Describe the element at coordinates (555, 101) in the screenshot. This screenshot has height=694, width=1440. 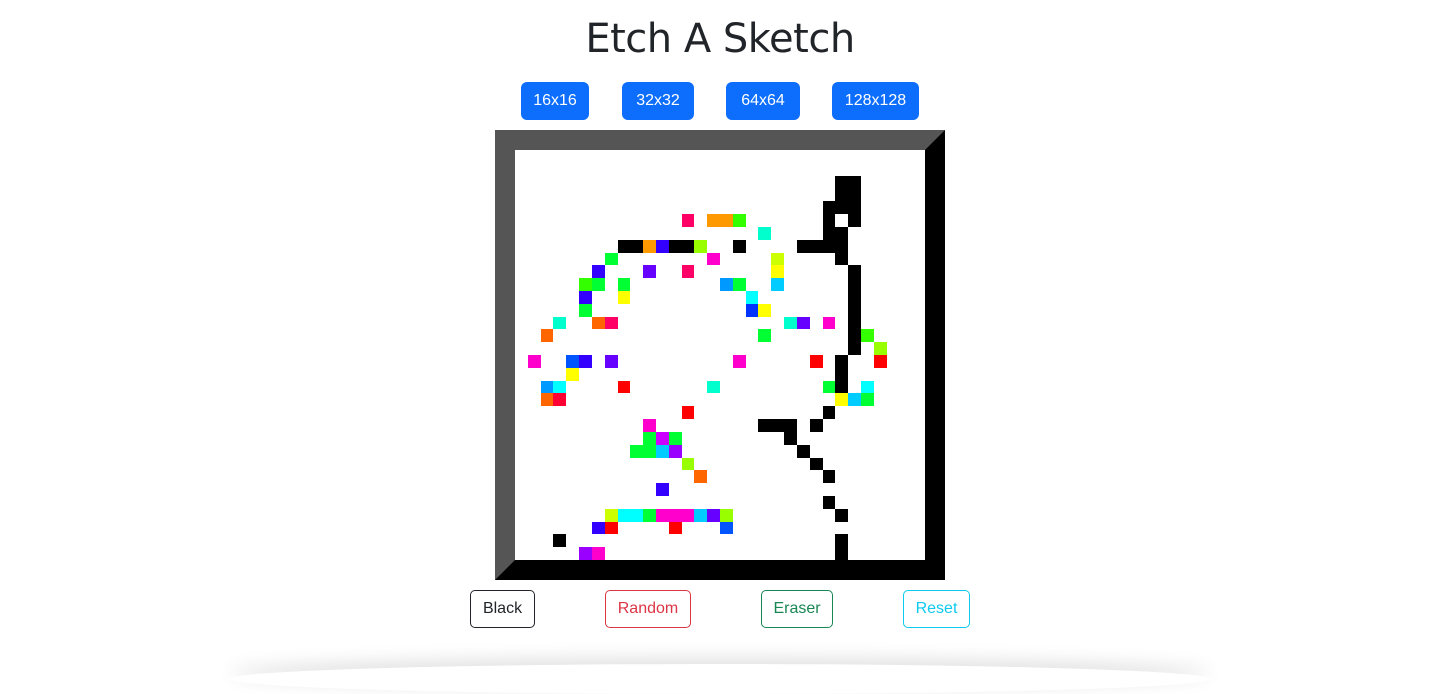
I see `grid-16-button: 16x16` at that location.